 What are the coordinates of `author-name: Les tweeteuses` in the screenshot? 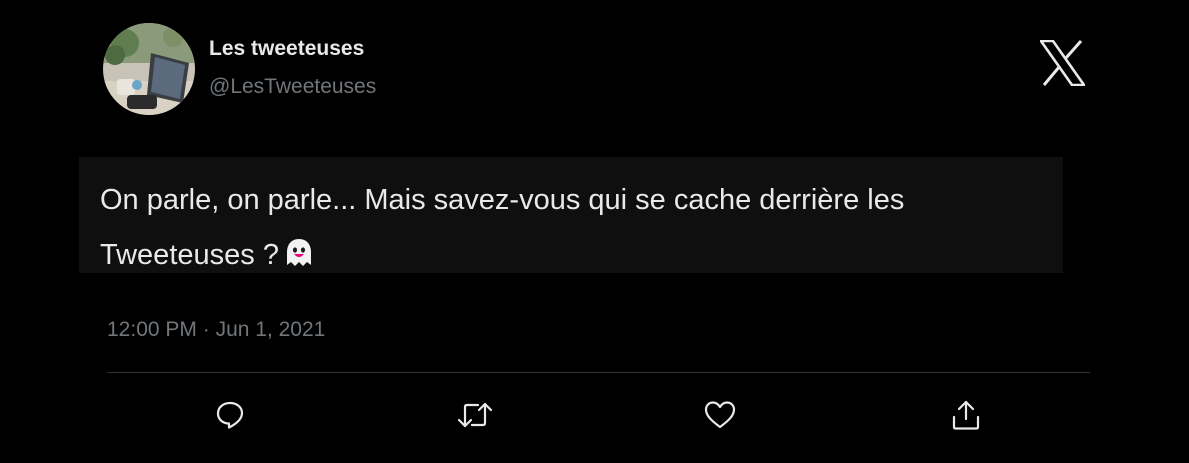 It's located at (286, 49).